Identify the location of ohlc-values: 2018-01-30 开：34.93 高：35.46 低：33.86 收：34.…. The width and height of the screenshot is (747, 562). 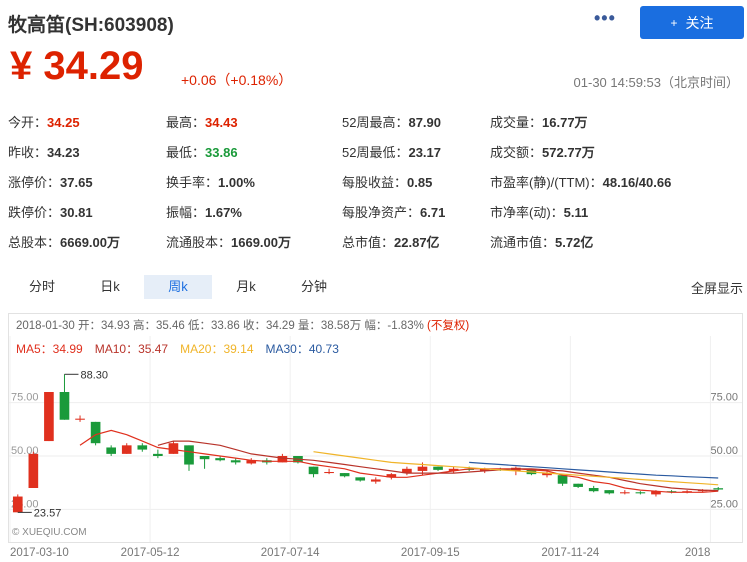
(220, 326).